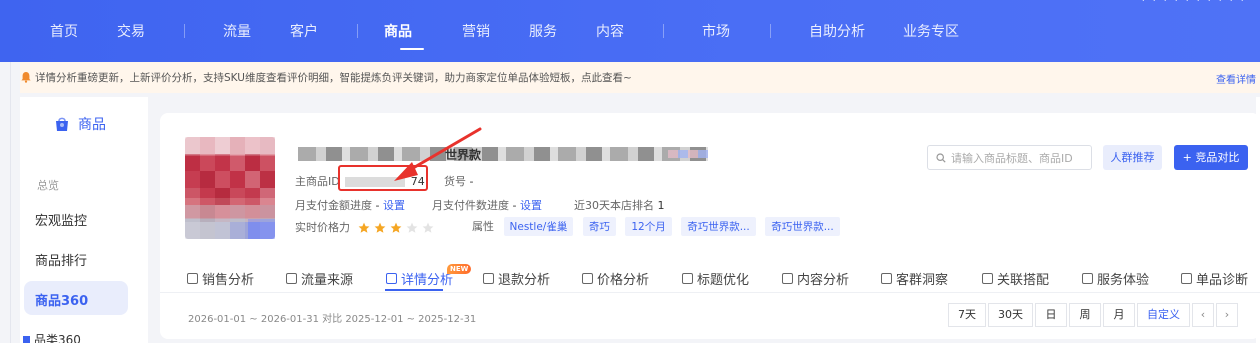 Image resolution: width=1260 pixels, height=343 pixels. Describe the element at coordinates (291, 278) in the screenshot. I see `traffic-icon` at that location.